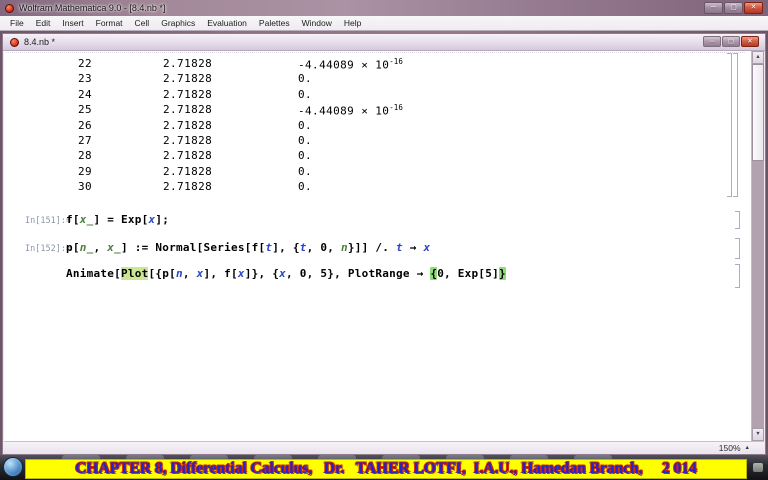  What do you see at coordinates (413, 247) in the screenshot?
I see `code-segment: →` at bounding box center [413, 247].